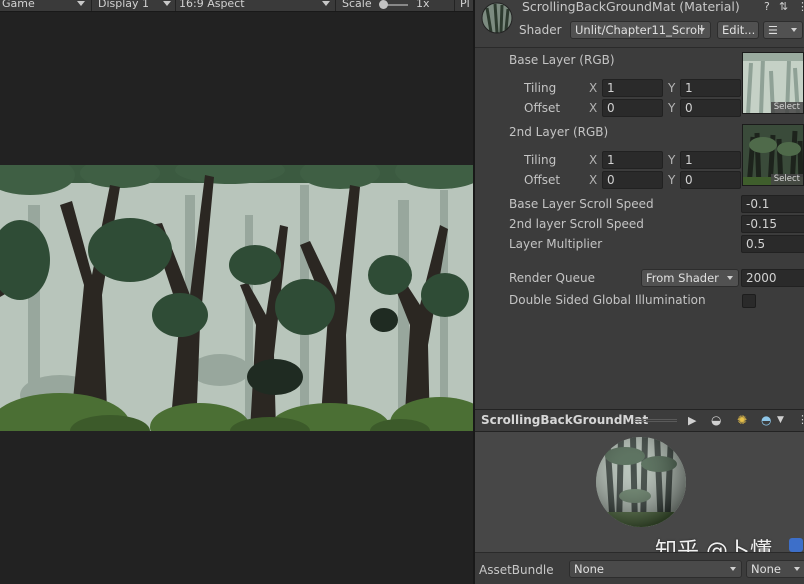  What do you see at coordinates (767, 6) in the screenshot?
I see `help-icon: ?` at bounding box center [767, 6].